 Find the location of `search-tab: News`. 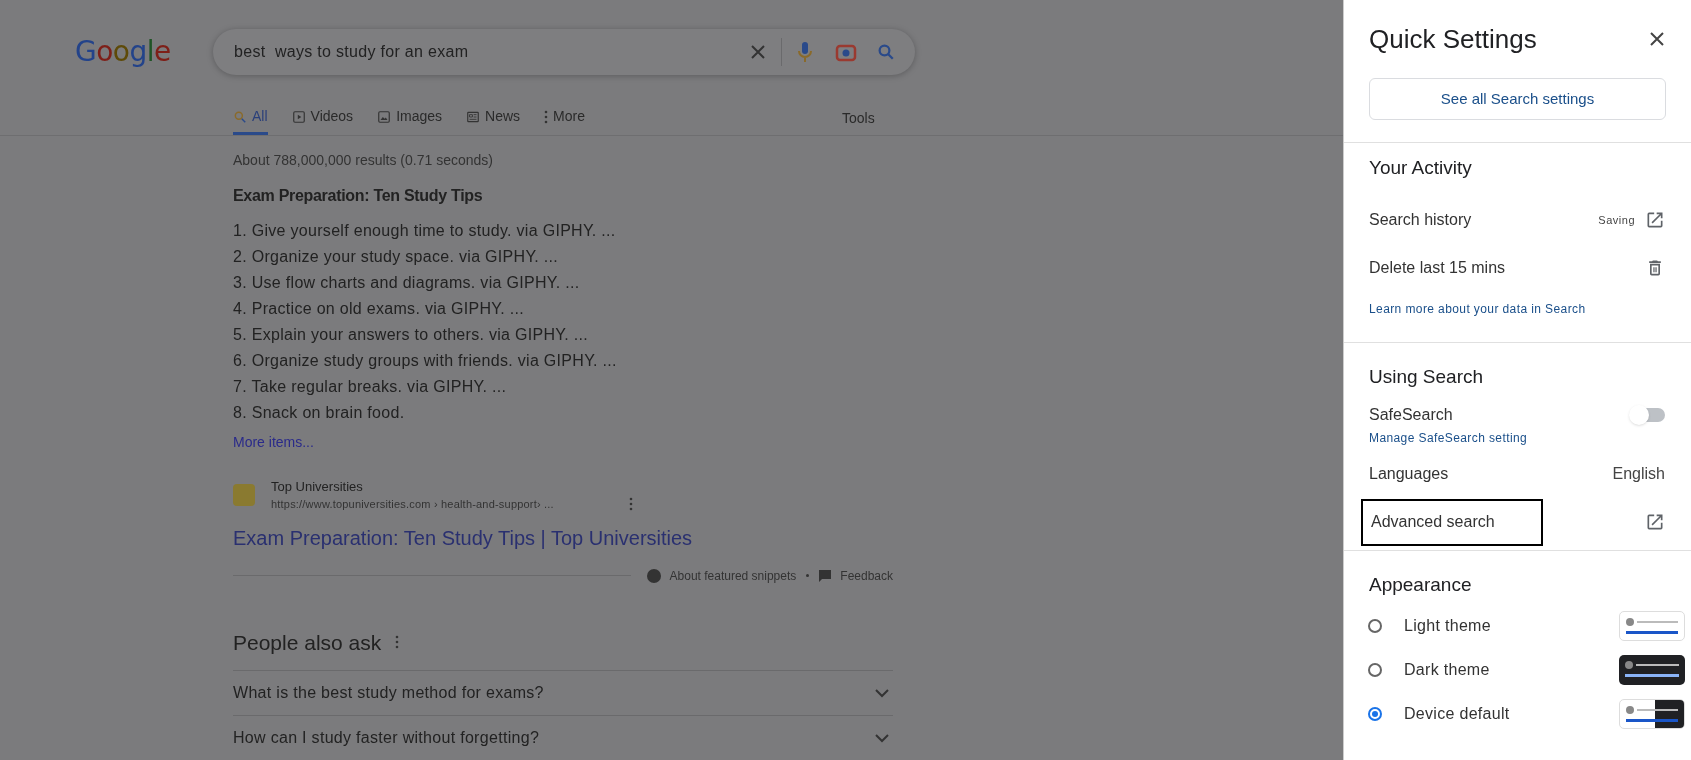

search-tab: News is located at coordinates (493, 118).